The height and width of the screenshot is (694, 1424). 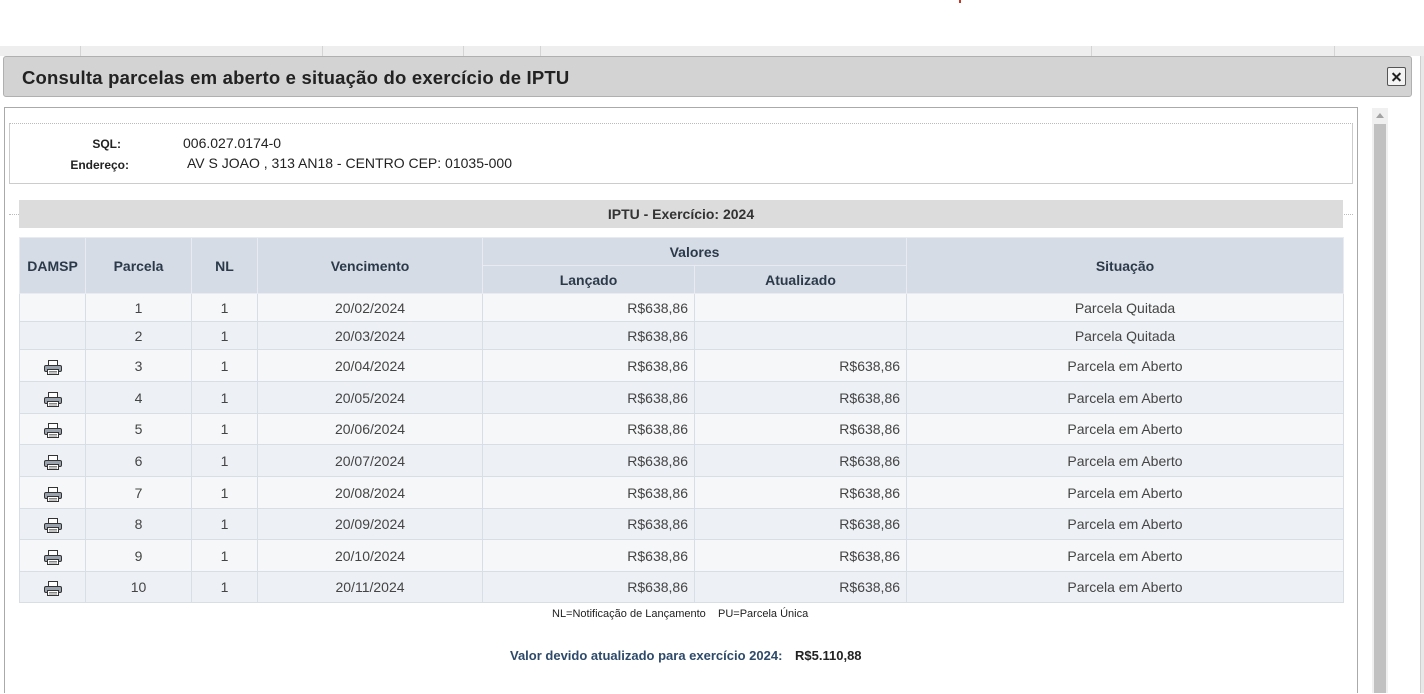 What do you see at coordinates (1380, 408) in the screenshot?
I see `scroll-thumb` at bounding box center [1380, 408].